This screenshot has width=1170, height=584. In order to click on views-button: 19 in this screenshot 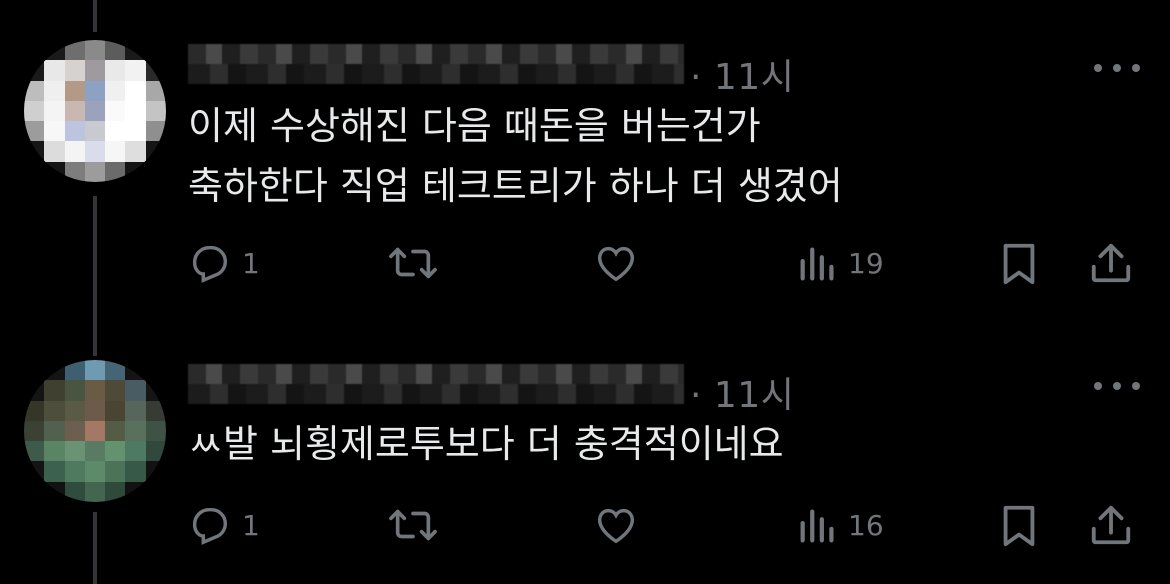, I will do `click(840, 263)`.